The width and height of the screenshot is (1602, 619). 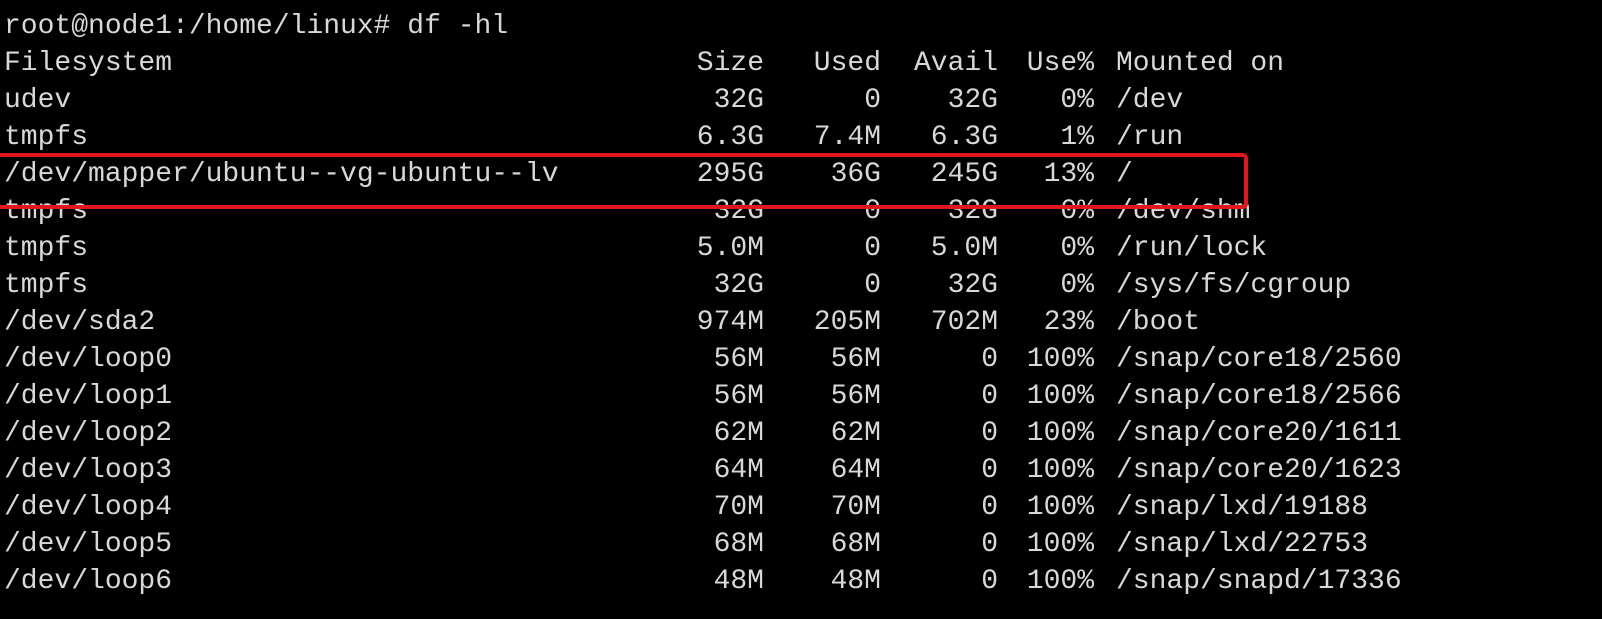 I want to click on cell-used: 36G, so click(x=855, y=174).